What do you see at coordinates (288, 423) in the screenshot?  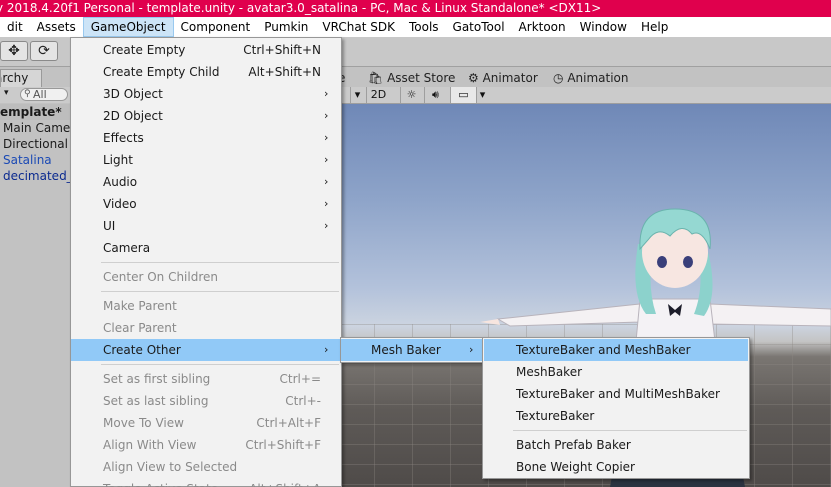 I see `menu-item-shortcut: Ctrl+Alt+F` at bounding box center [288, 423].